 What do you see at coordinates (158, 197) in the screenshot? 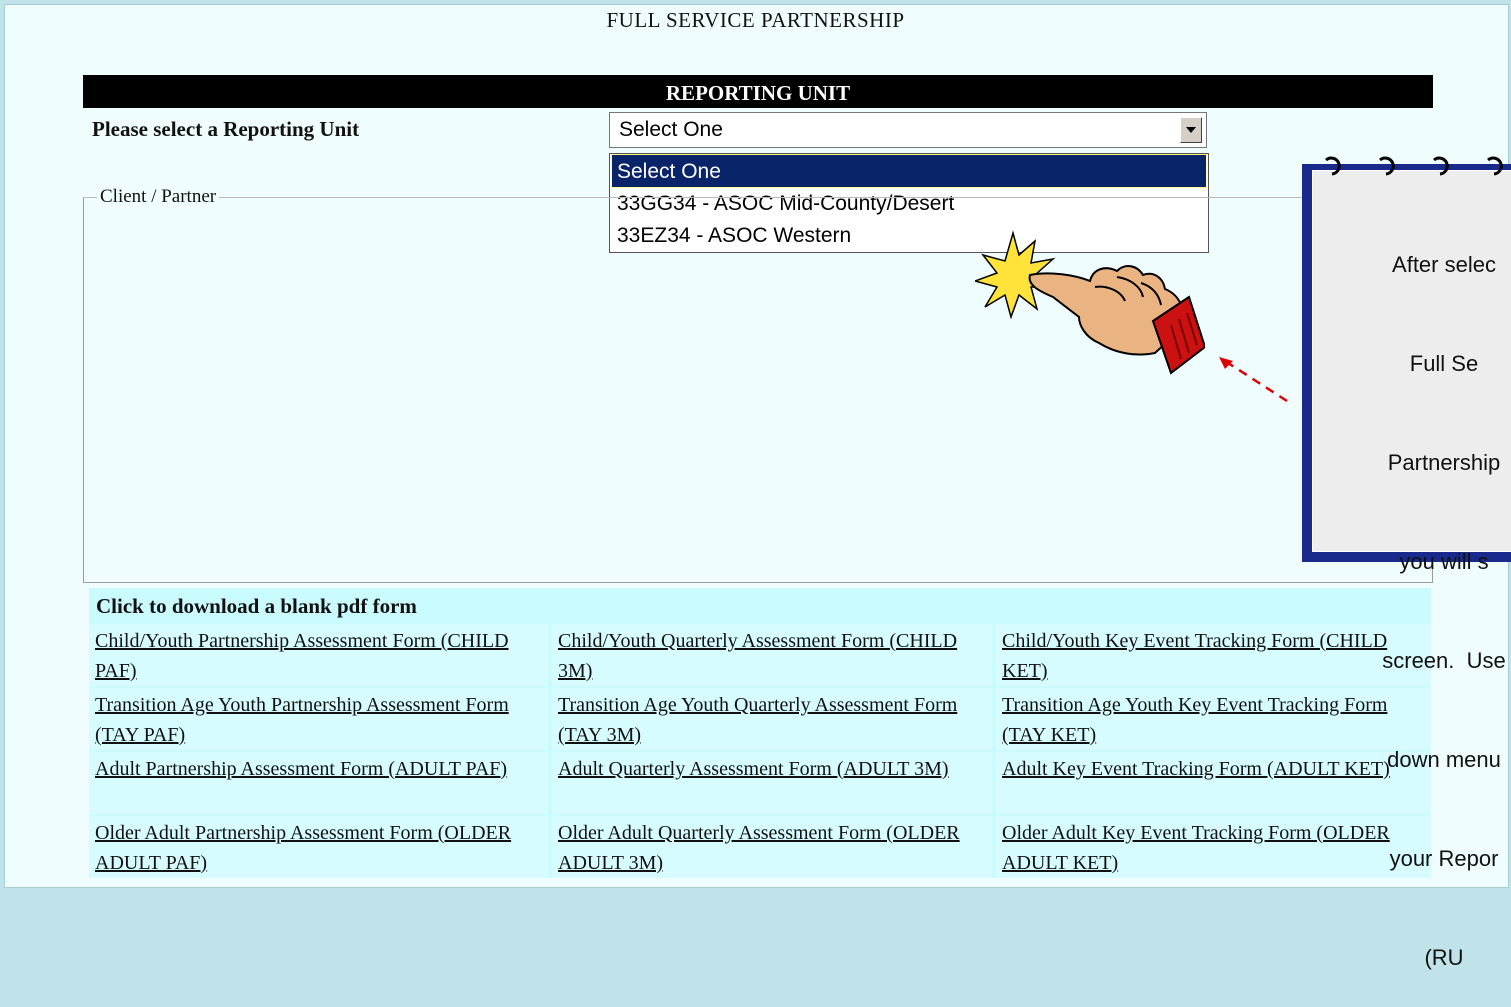
I see `client-partner-legend: Client / Partner` at bounding box center [158, 197].